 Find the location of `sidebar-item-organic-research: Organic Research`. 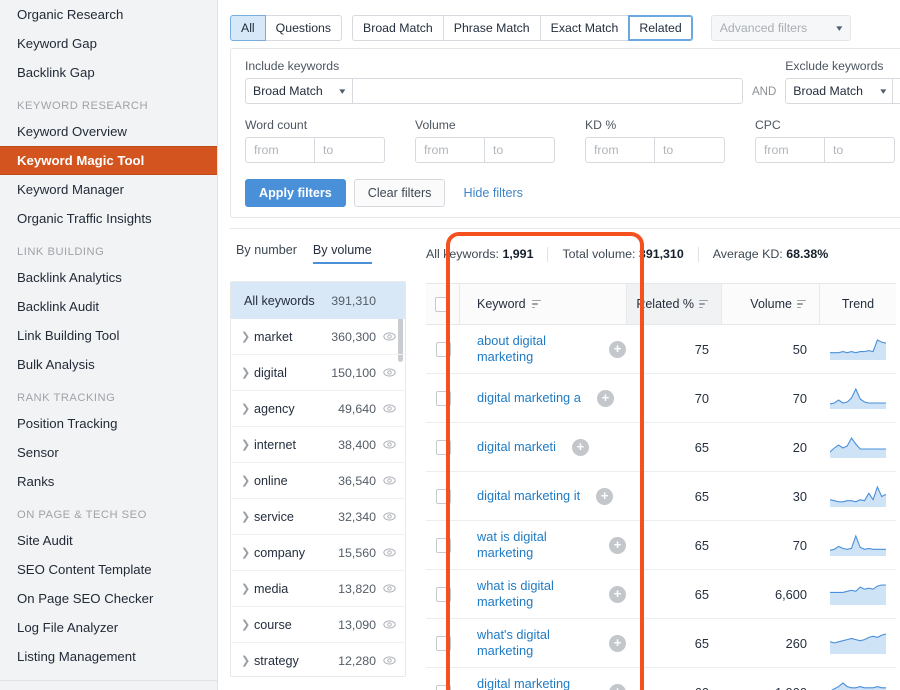

sidebar-item-organic-research: Organic Research is located at coordinates (108, 14).